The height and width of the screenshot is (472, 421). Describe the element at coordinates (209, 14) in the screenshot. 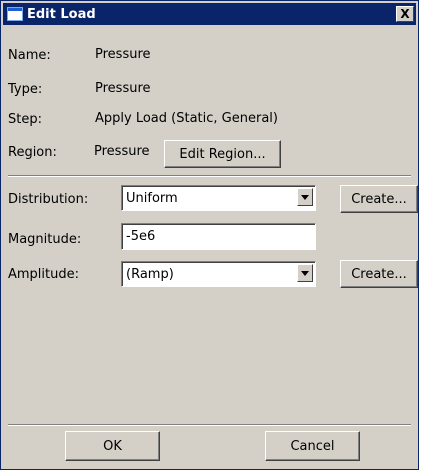

I see `title-bar: Edit Load X` at that location.